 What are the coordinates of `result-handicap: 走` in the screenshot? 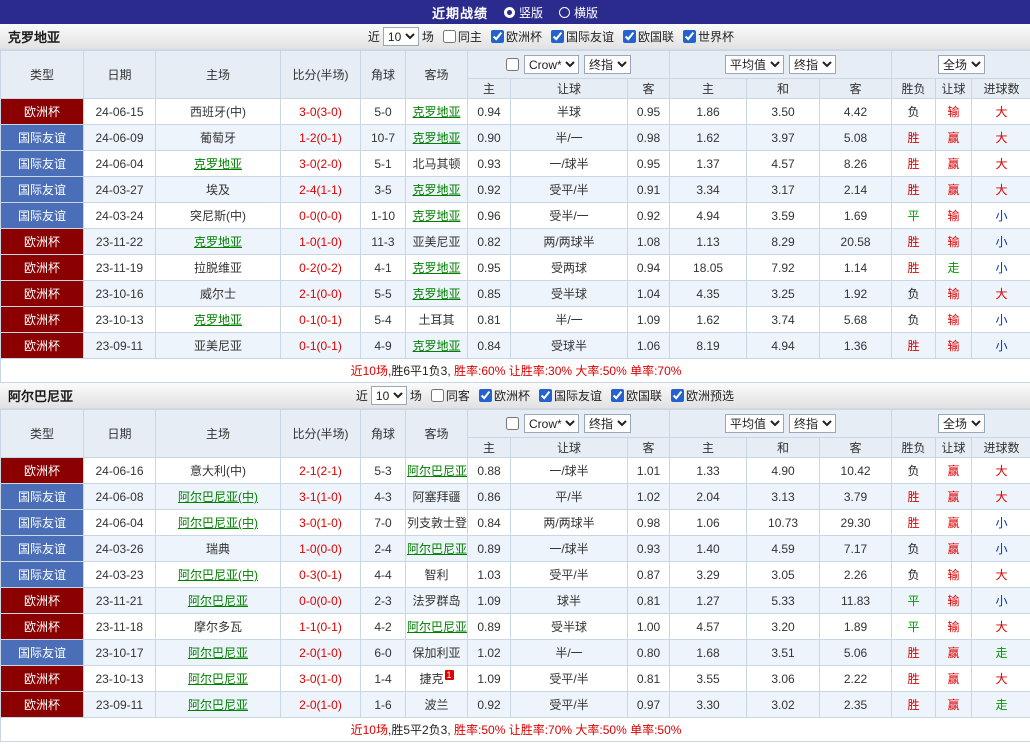 It's located at (954, 267).